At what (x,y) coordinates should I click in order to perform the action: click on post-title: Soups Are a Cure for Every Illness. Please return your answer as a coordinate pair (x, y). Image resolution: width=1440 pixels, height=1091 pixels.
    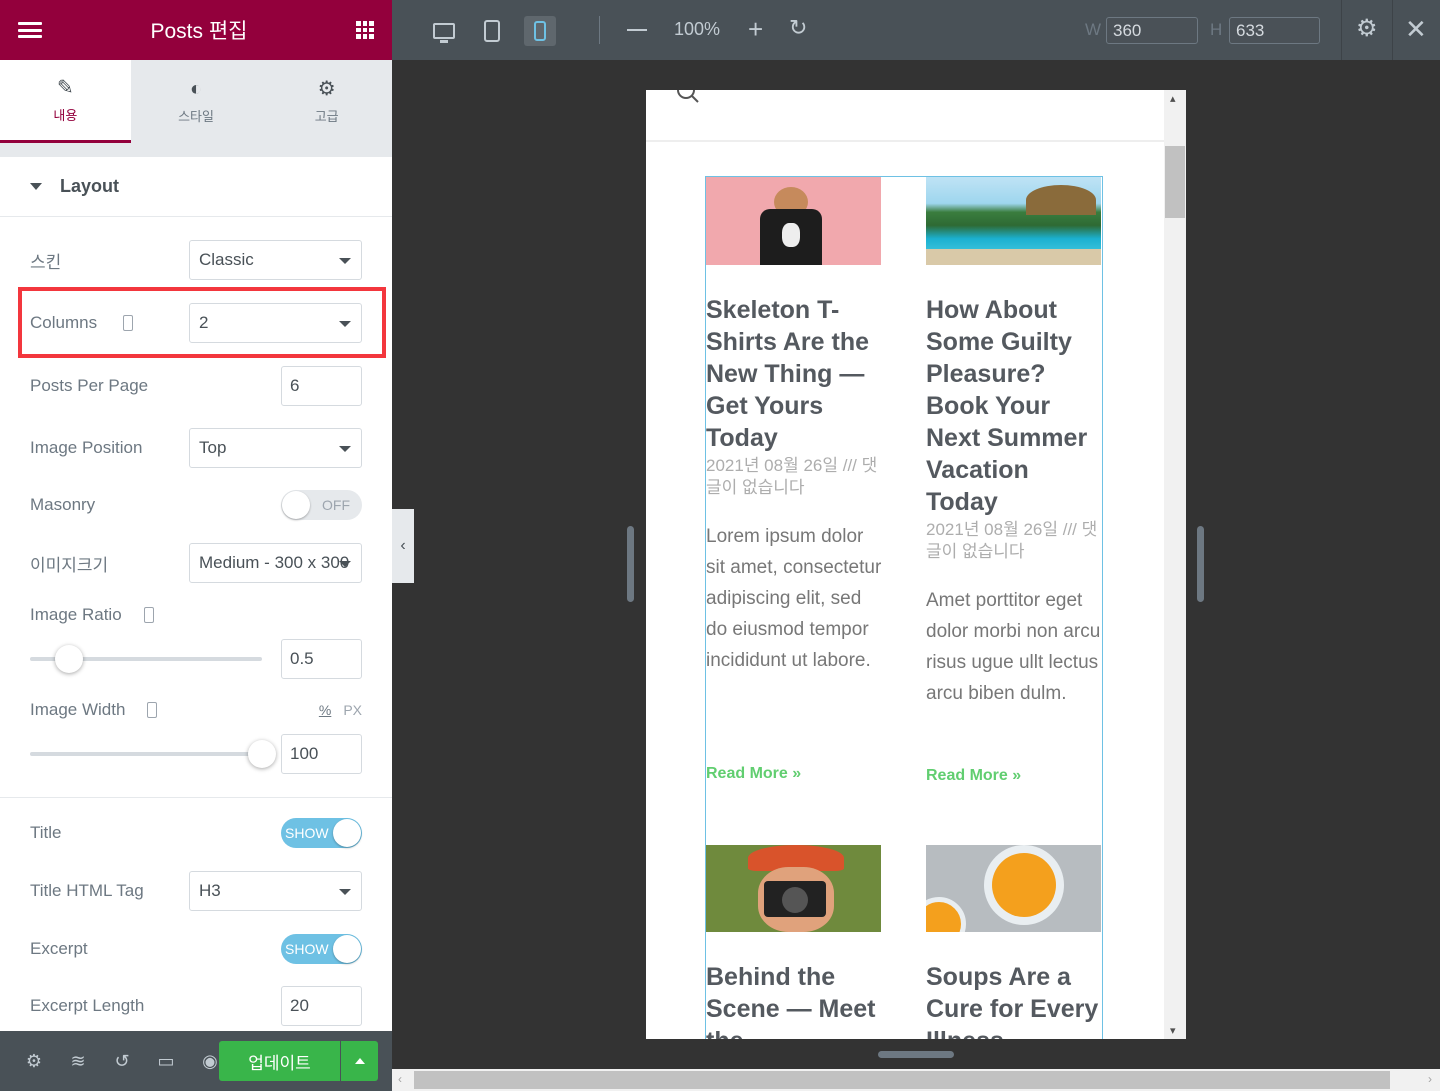
    Looking at the image, I should click on (1015, 1000).